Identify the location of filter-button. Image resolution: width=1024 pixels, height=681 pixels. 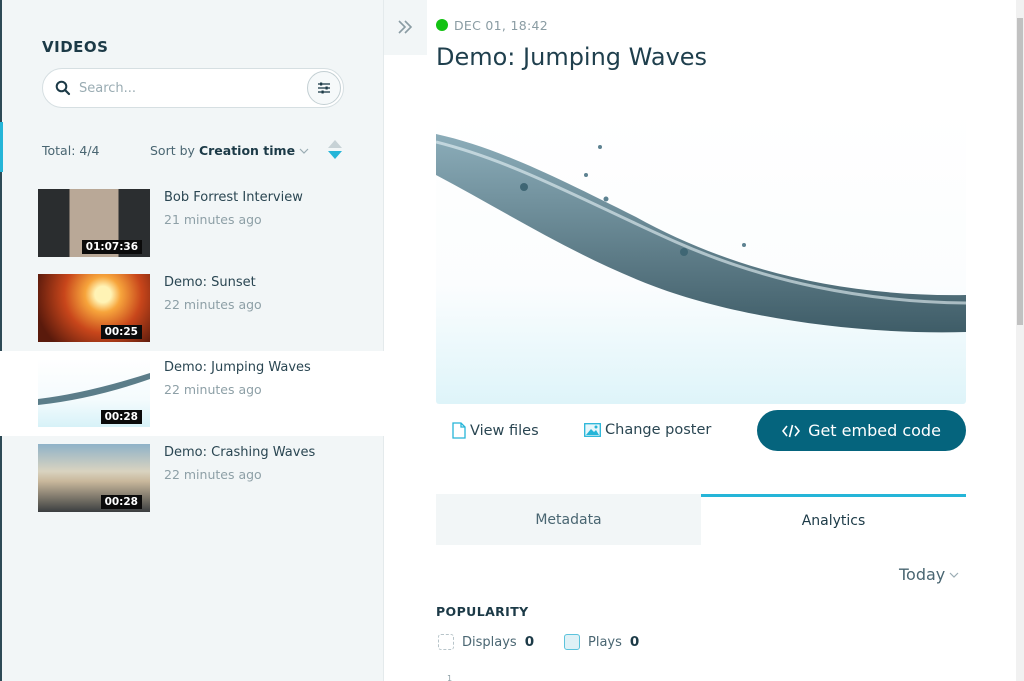
(324, 88).